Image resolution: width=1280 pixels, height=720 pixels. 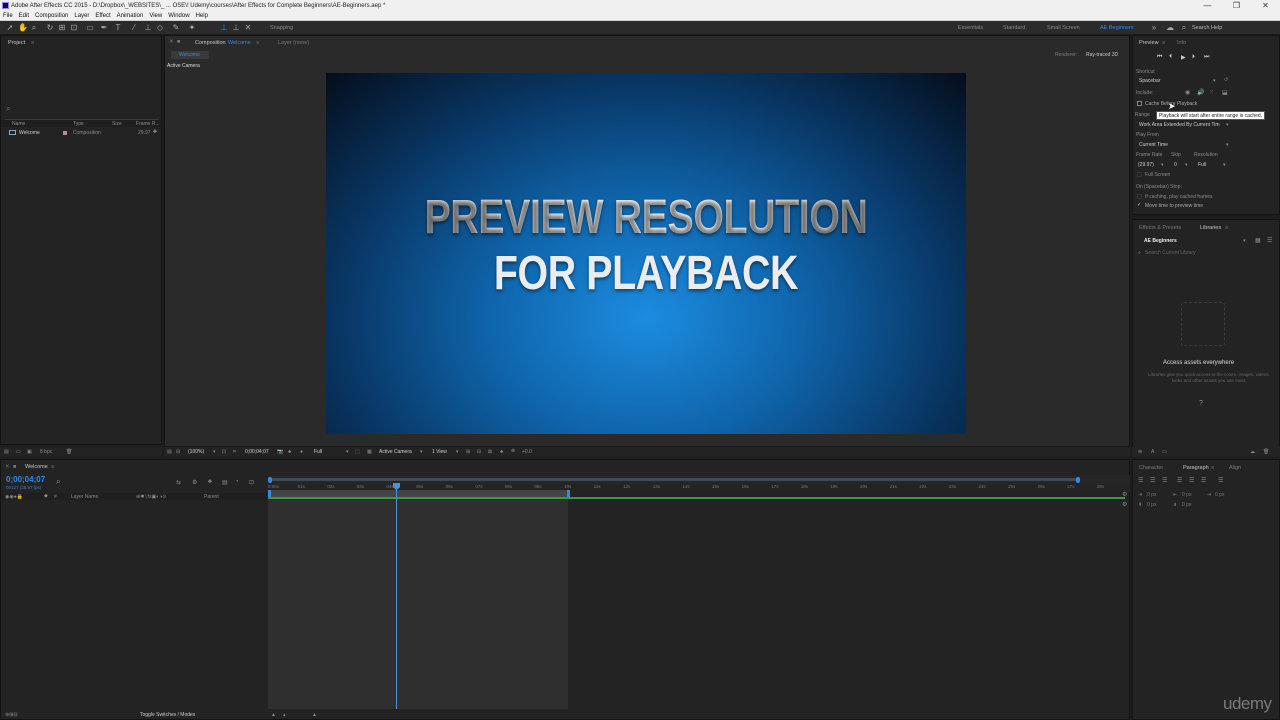 I want to click on comp-button-icons: ⊛⊞⊟, so click(x=11, y=715).